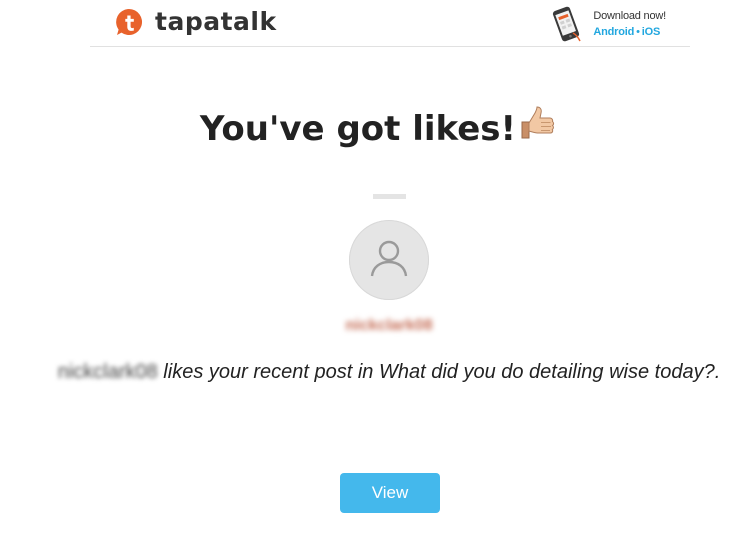 The height and width of the screenshot is (534, 756). Describe the element at coordinates (358, 129) in the screenshot. I see `headline-text: You've got likes!` at that location.